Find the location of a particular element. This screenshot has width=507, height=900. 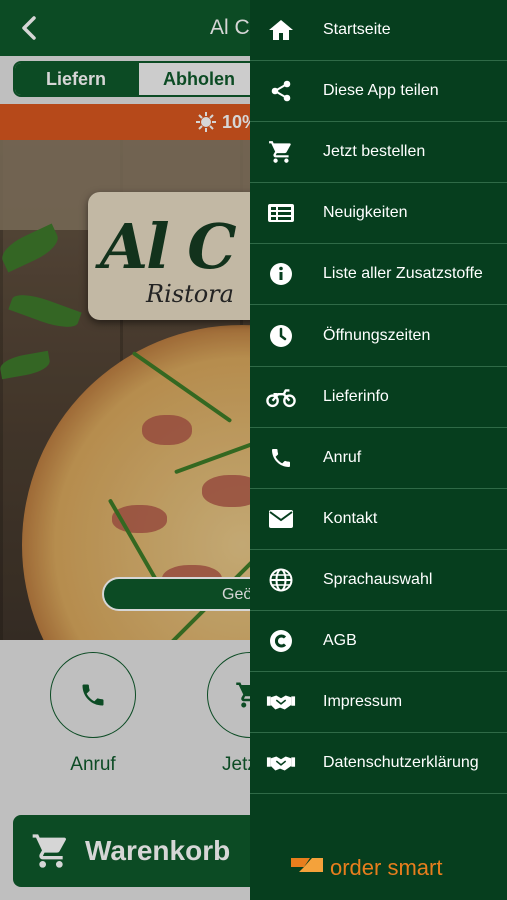

drawer-item-order: Jetzt bestellen is located at coordinates (378, 153).